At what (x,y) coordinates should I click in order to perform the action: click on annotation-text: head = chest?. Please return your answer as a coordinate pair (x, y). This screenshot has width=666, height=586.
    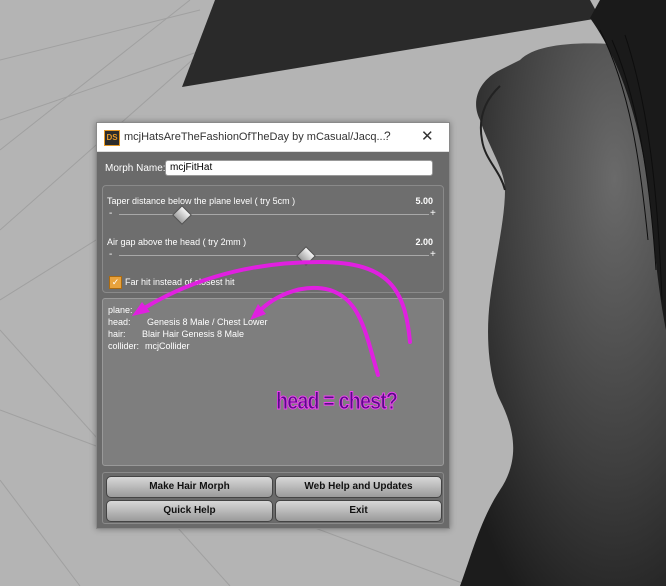
    Looking at the image, I should click on (337, 402).